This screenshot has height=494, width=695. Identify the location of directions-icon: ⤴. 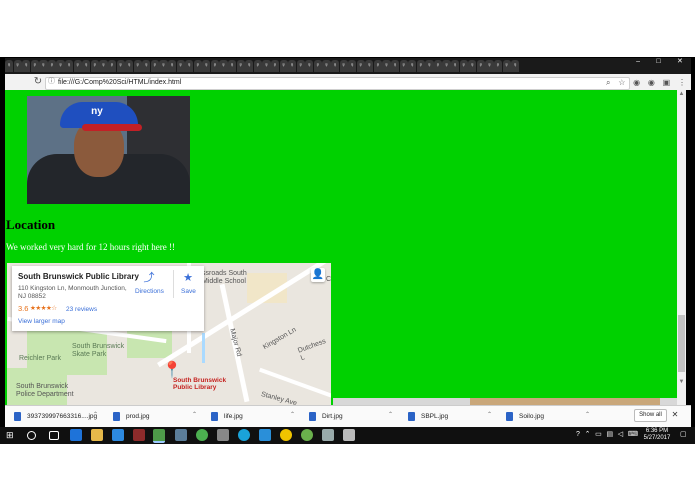
(149, 278).